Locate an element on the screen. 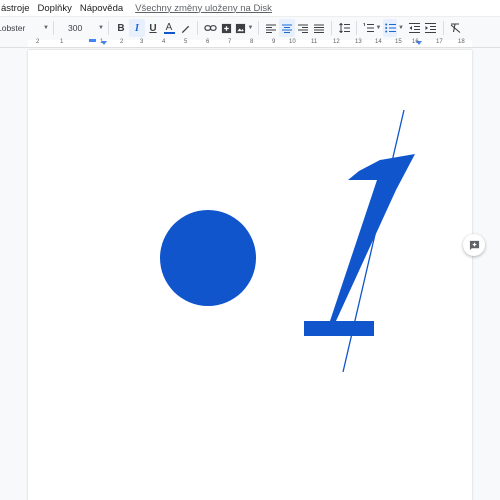 This screenshot has height=500, width=500. numeral-one is located at coordinates (359, 245).